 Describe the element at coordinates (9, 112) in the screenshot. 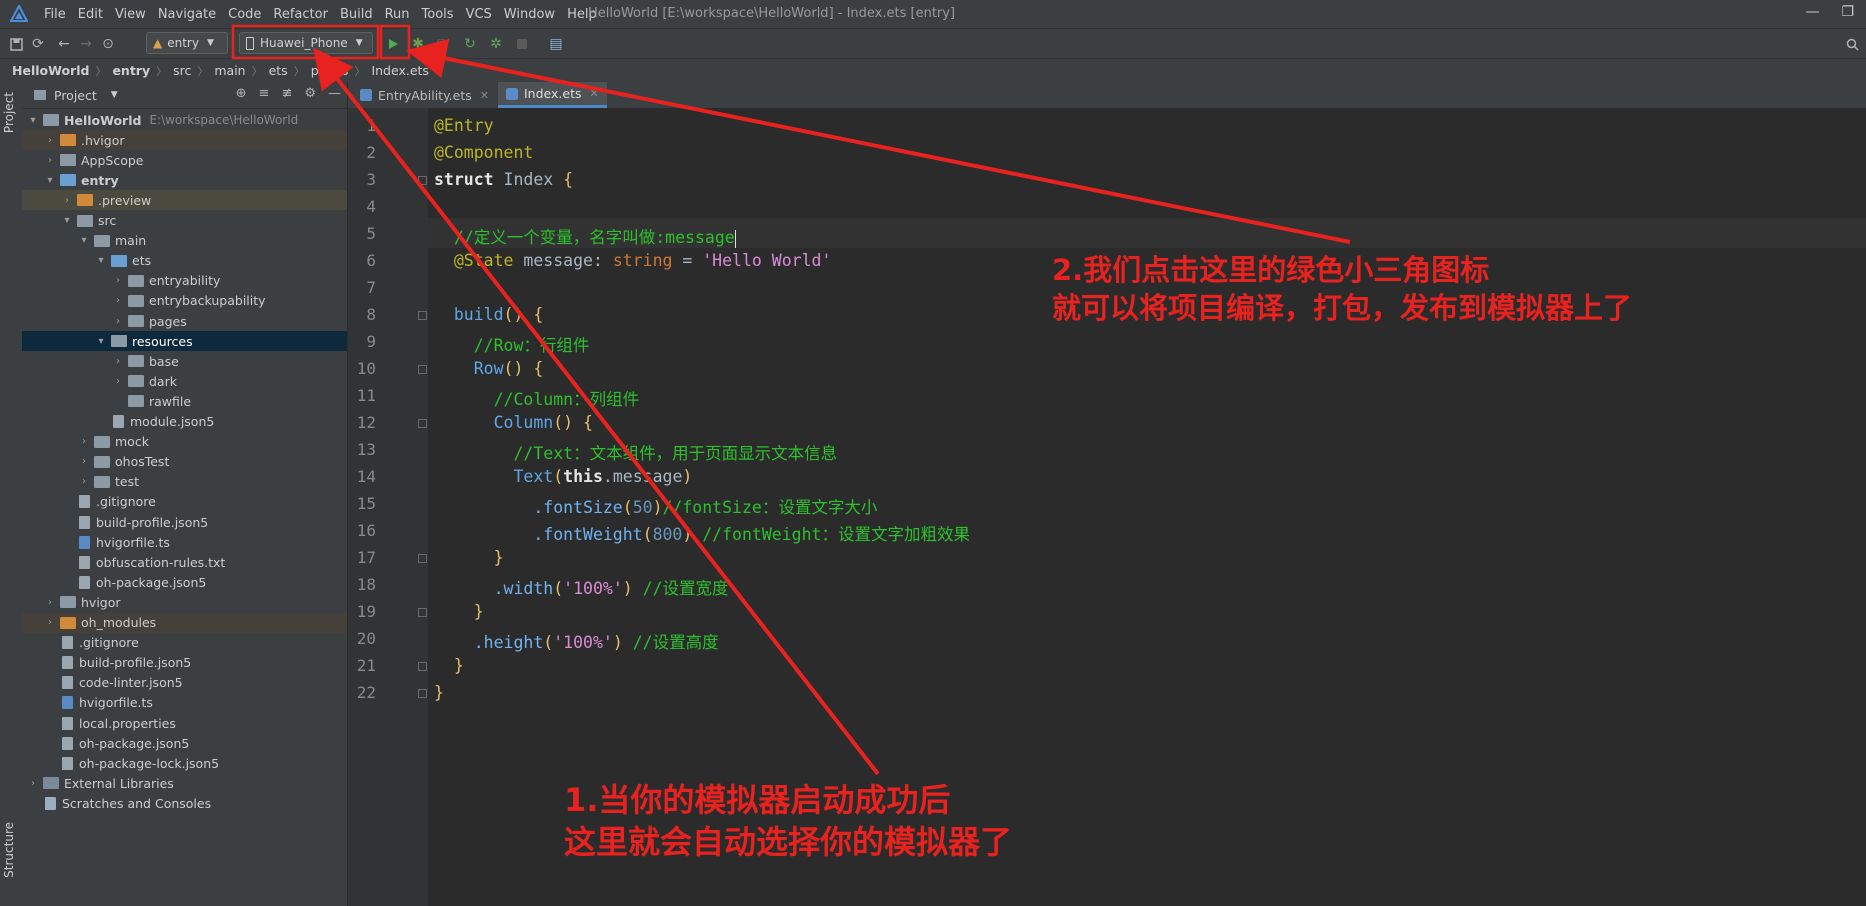

I see `project-tool-tab: Project` at that location.